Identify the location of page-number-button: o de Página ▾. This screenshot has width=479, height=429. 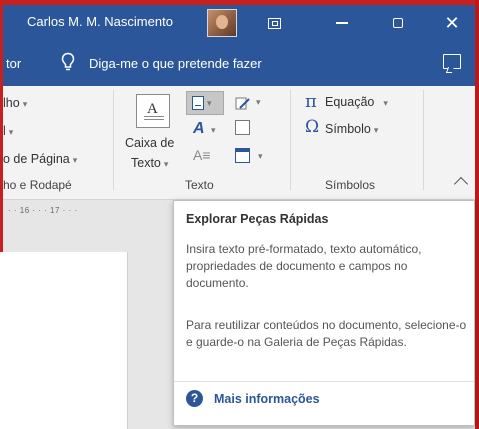
(40, 159).